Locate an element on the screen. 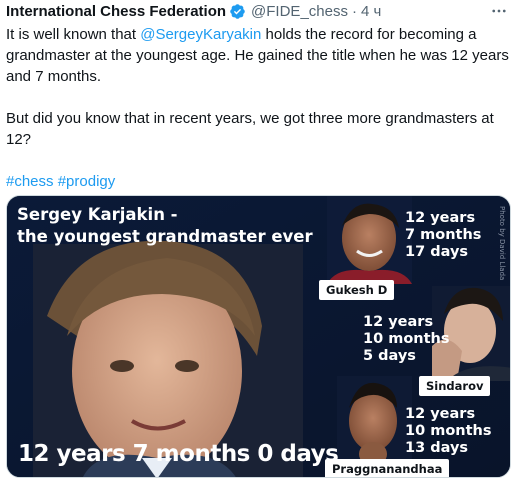 The image size is (514, 479). author-name: International Chess Federation is located at coordinates (116, 11).